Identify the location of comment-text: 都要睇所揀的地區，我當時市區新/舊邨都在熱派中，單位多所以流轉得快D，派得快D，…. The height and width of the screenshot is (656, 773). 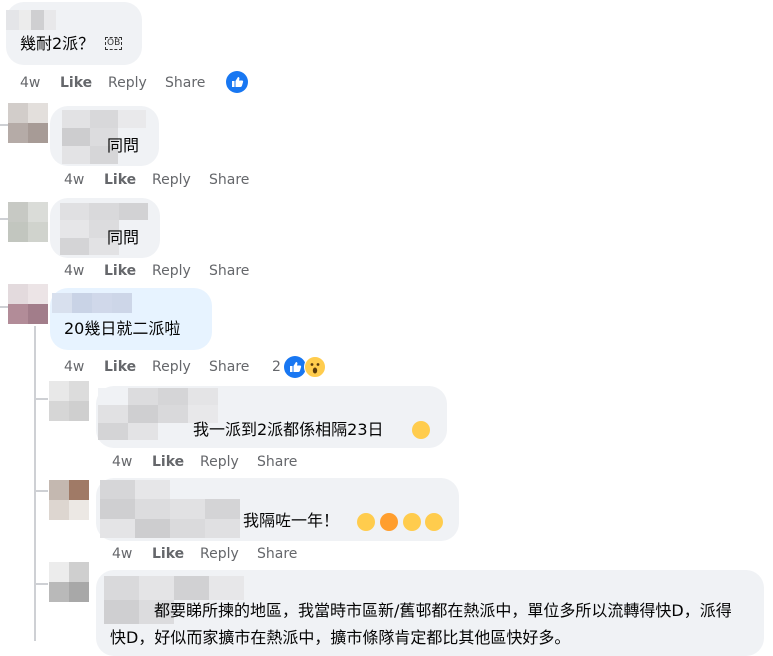
(421, 624).